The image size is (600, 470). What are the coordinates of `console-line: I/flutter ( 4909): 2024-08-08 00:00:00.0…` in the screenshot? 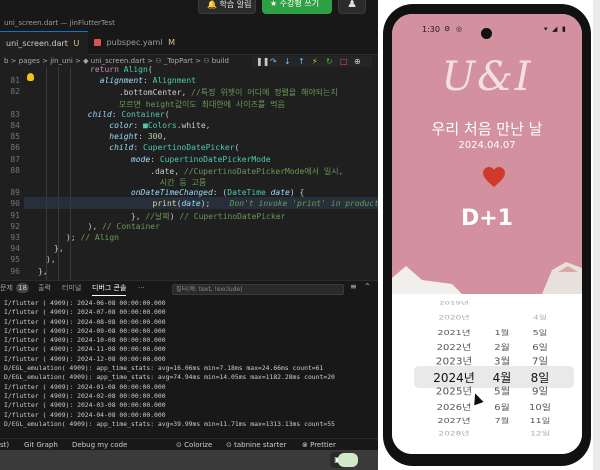 It's located at (85, 321).